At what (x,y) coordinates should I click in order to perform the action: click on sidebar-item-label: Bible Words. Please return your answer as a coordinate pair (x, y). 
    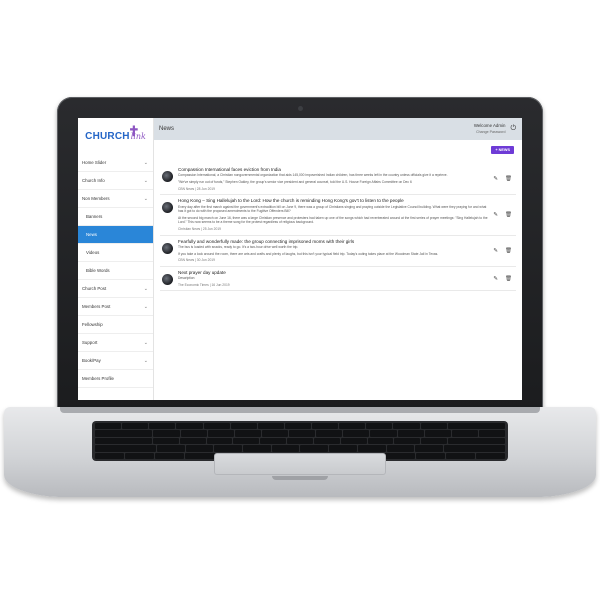
    Looking at the image, I should click on (98, 270).